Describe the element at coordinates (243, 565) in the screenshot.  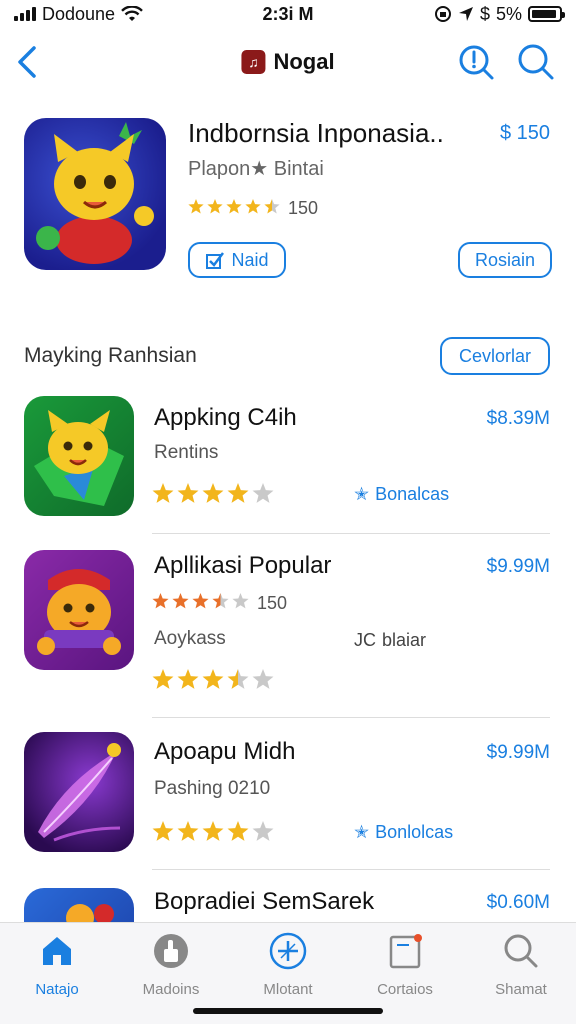
I see `app-name: Apllikasi Popular` at that location.